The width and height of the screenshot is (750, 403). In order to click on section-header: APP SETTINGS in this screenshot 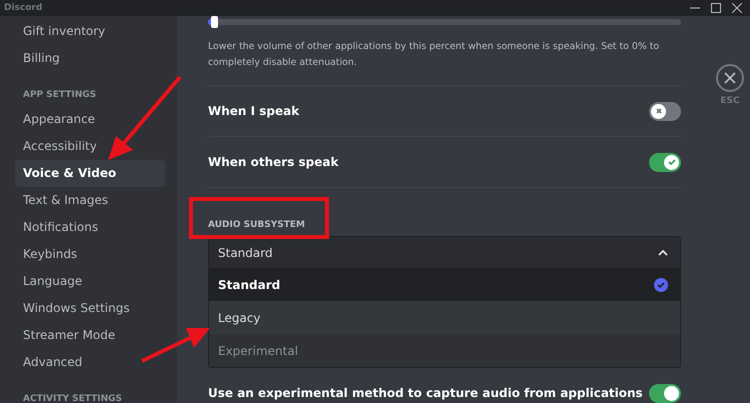, I will do `click(60, 95)`.